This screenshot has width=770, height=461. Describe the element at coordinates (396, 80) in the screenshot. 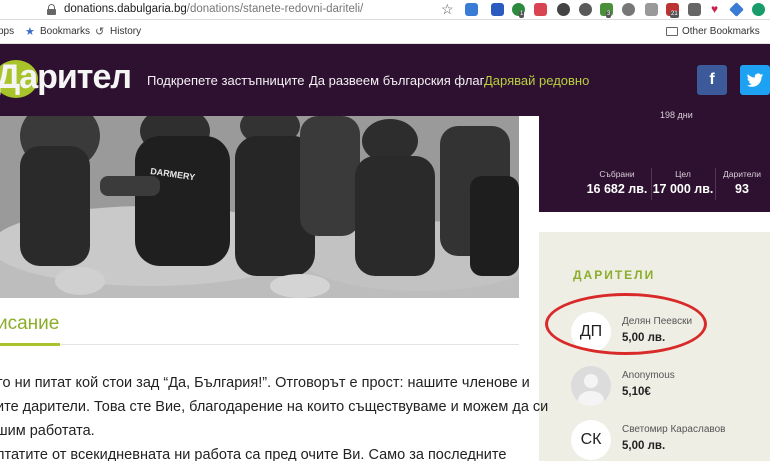

I see `nav-flag: Да развеем българския флаг` at that location.